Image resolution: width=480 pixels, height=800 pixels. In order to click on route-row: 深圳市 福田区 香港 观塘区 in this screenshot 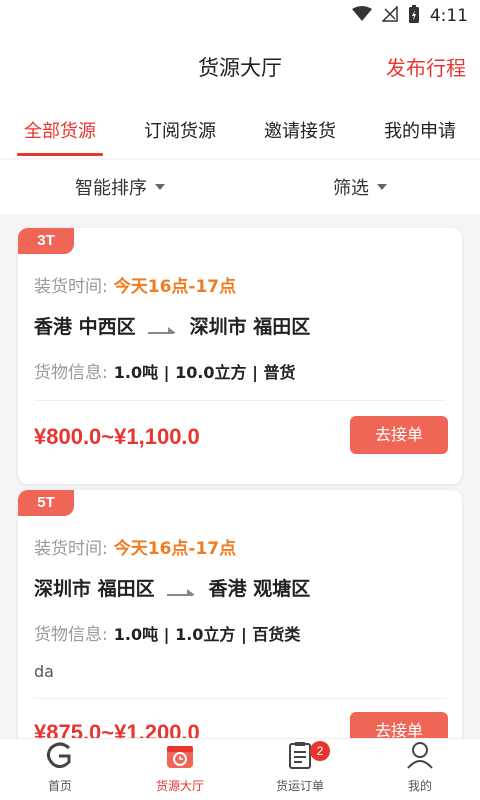, I will do `click(240, 587)`.